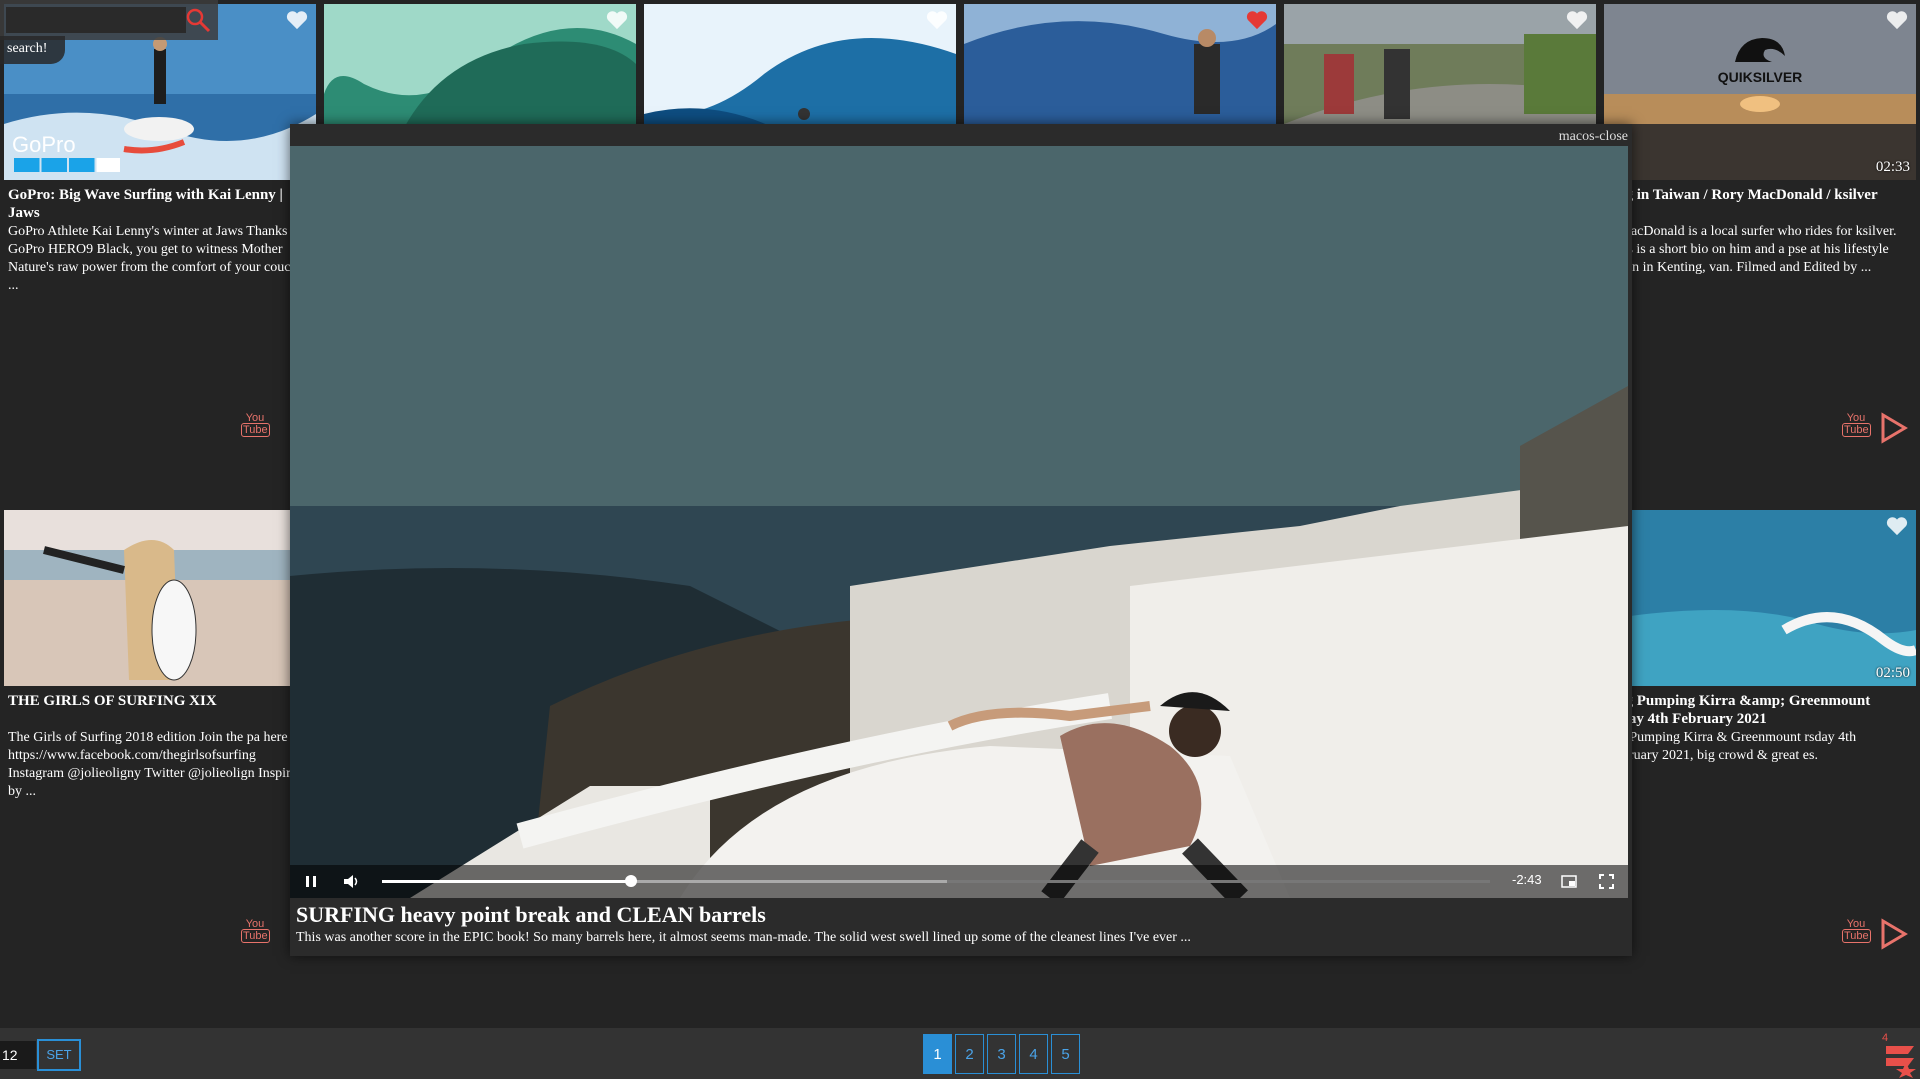 The width and height of the screenshot is (1920, 1079). What do you see at coordinates (1892, 167) in the screenshot?
I see `duration-badge: 02:33` at bounding box center [1892, 167].